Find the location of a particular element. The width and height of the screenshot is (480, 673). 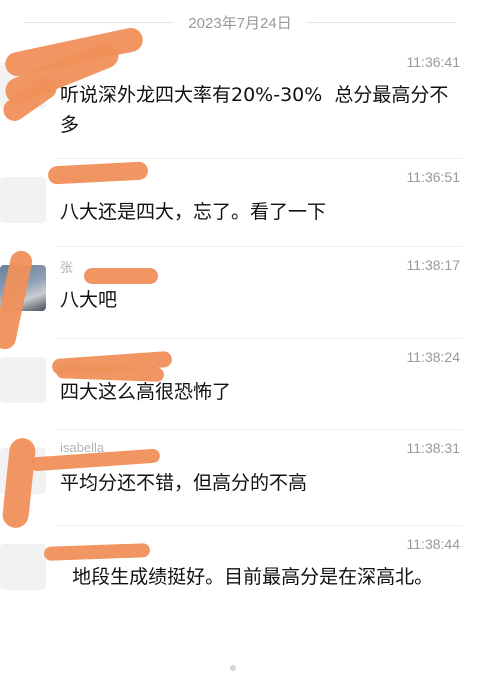

message-text: 平均分还不错，但高分的不高 is located at coordinates (184, 483).